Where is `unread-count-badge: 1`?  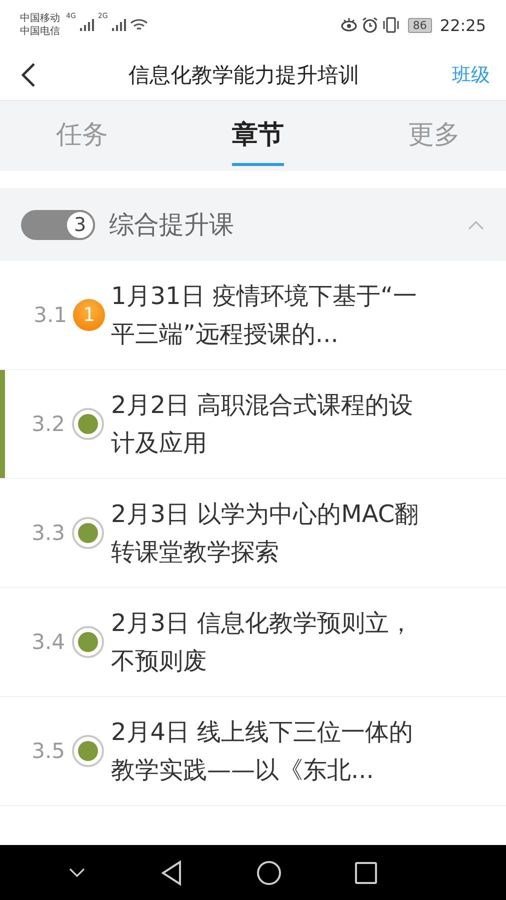
unread-count-badge: 1 is located at coordinates (89, 315).